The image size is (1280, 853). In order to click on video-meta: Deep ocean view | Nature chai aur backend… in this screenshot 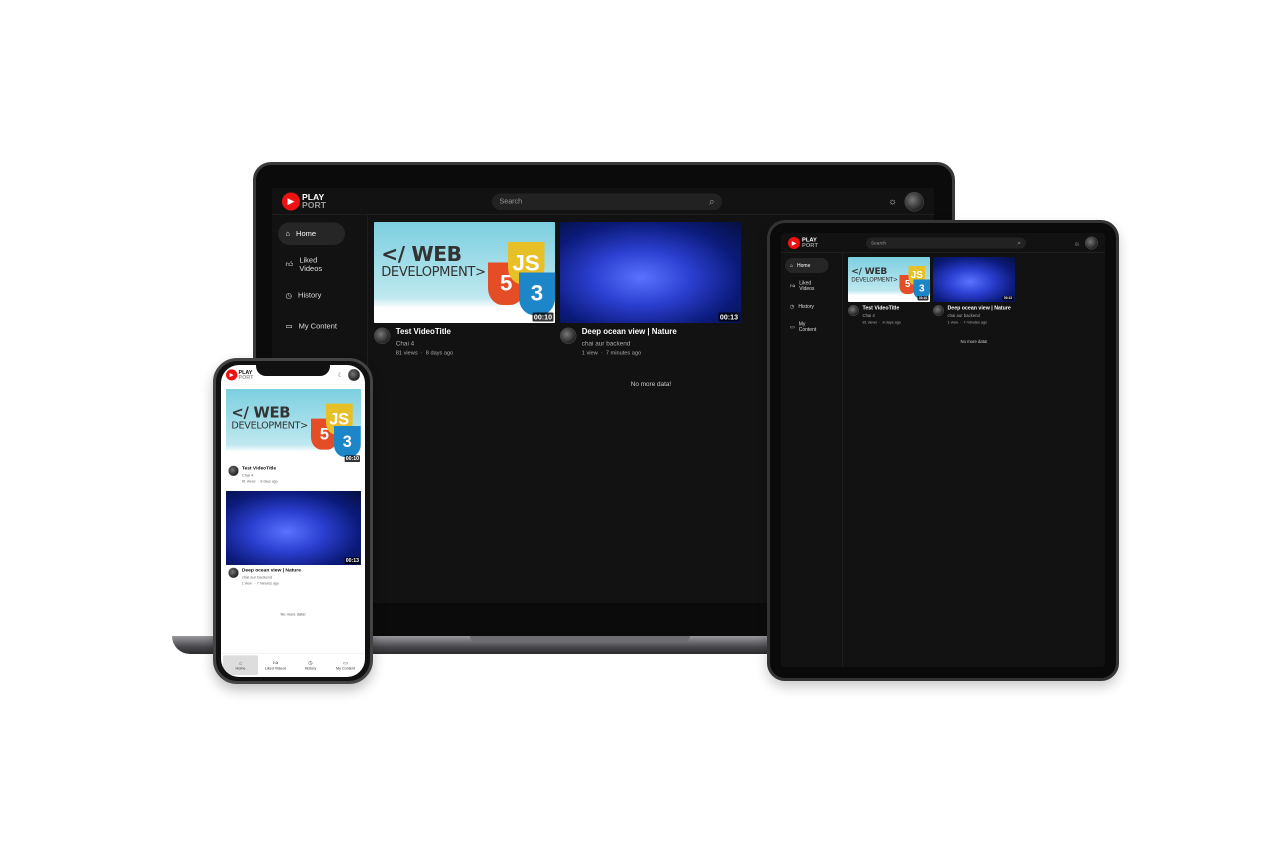, I will do `click(974, 315)`.